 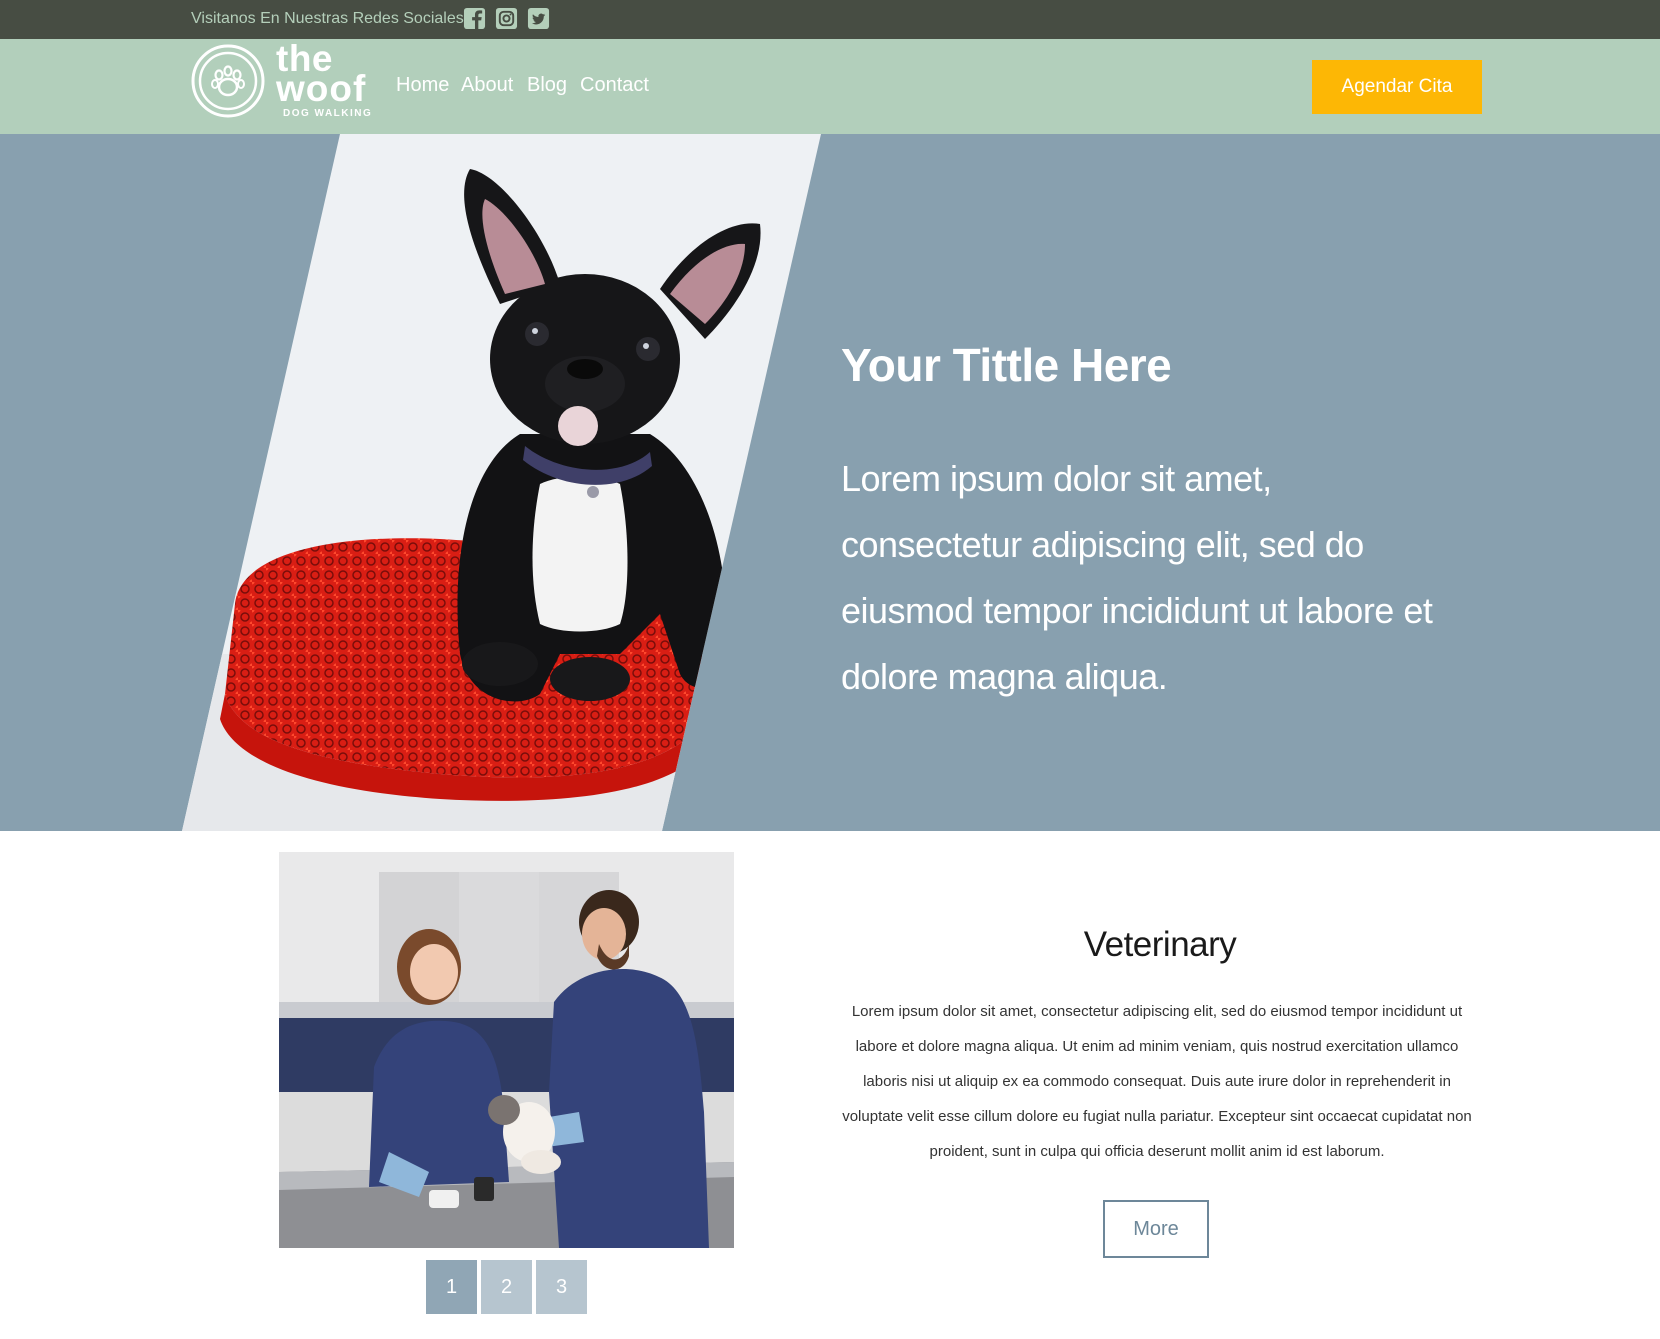 I want to click on carousel-page-2: 2, so click(x=506, y=1287).